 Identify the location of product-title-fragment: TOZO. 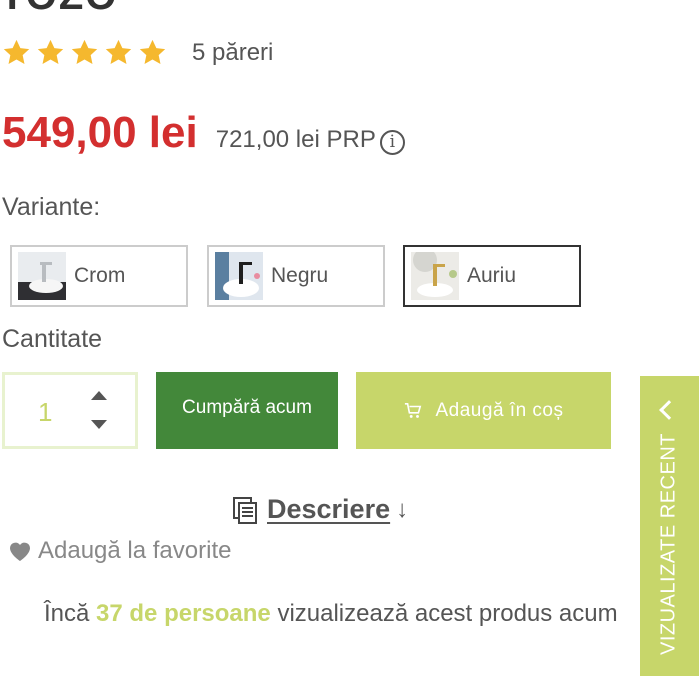
(59, 9).